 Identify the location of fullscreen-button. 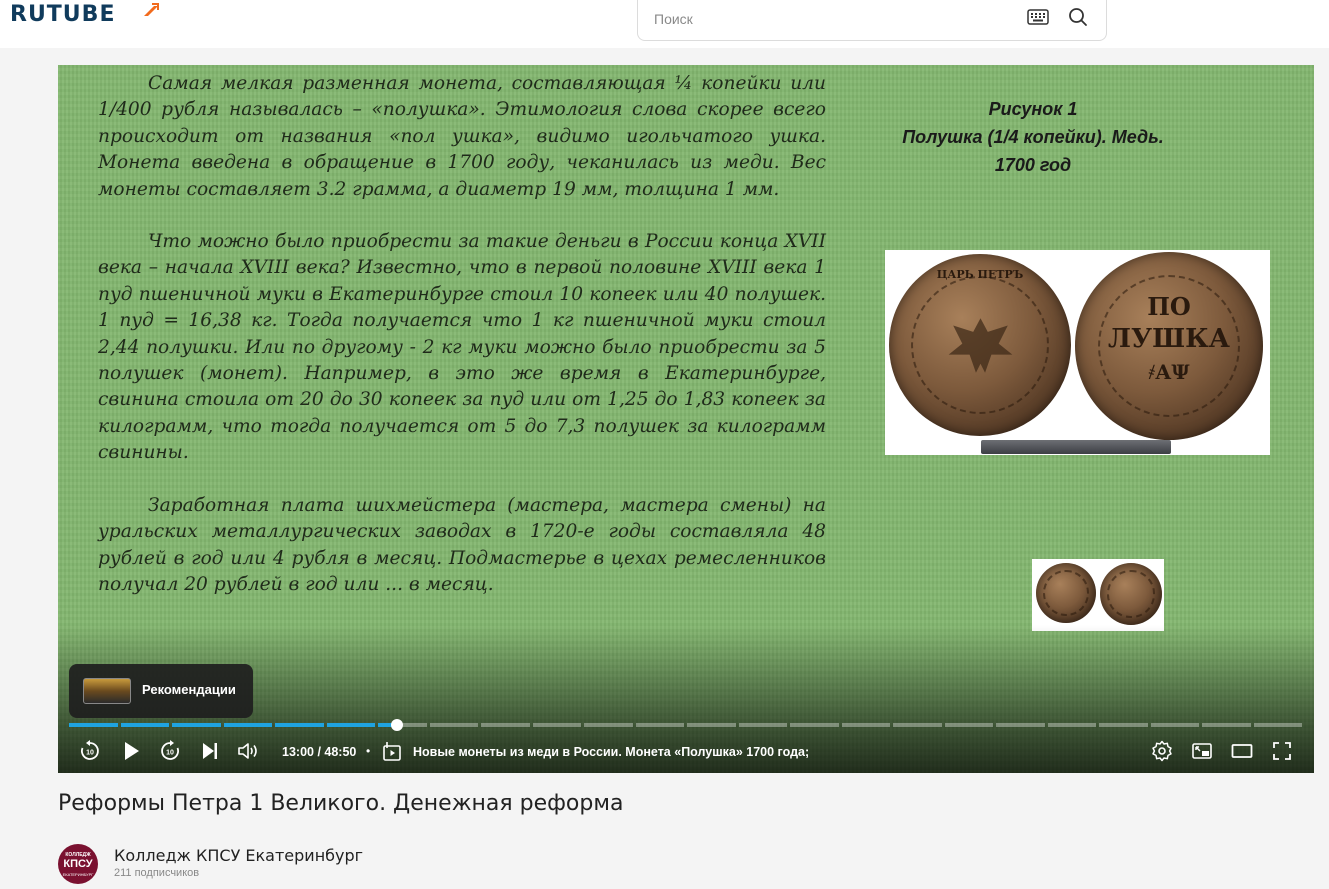
(1282, 751).